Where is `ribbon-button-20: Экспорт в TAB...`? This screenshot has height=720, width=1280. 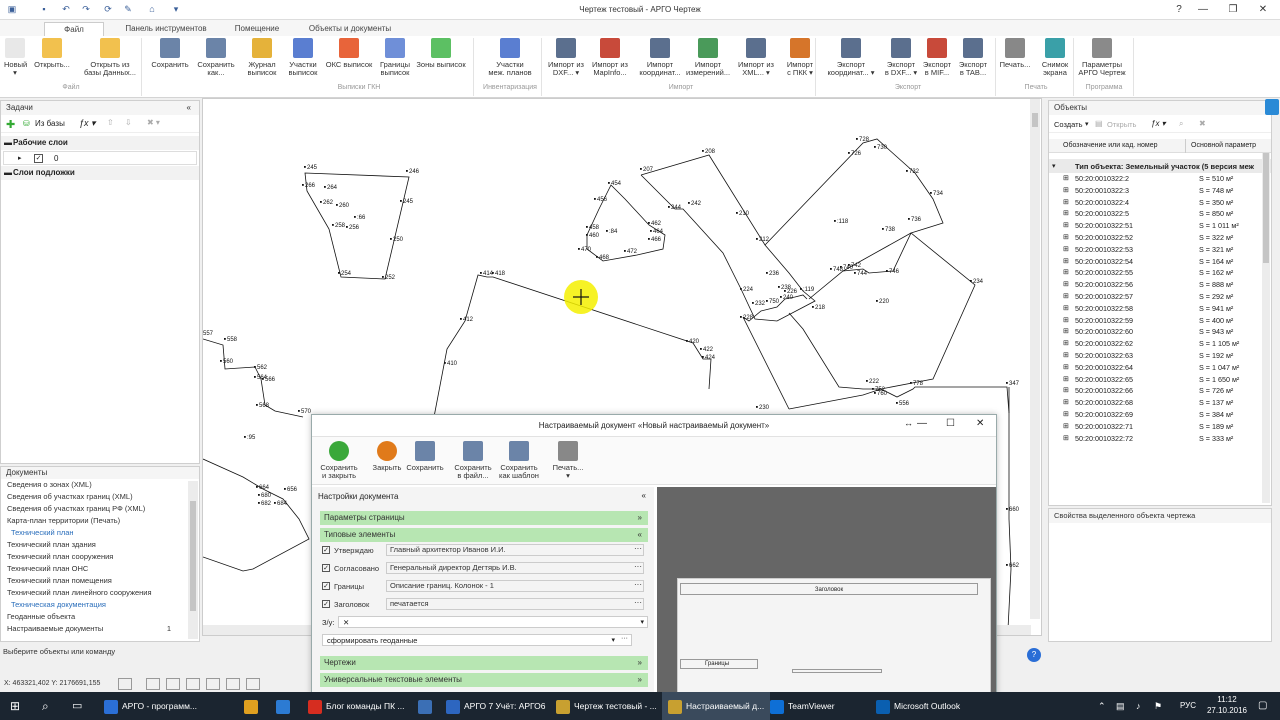 ribbon-button-20: Экспорт в TAB... is located at coordinates (973, 57).